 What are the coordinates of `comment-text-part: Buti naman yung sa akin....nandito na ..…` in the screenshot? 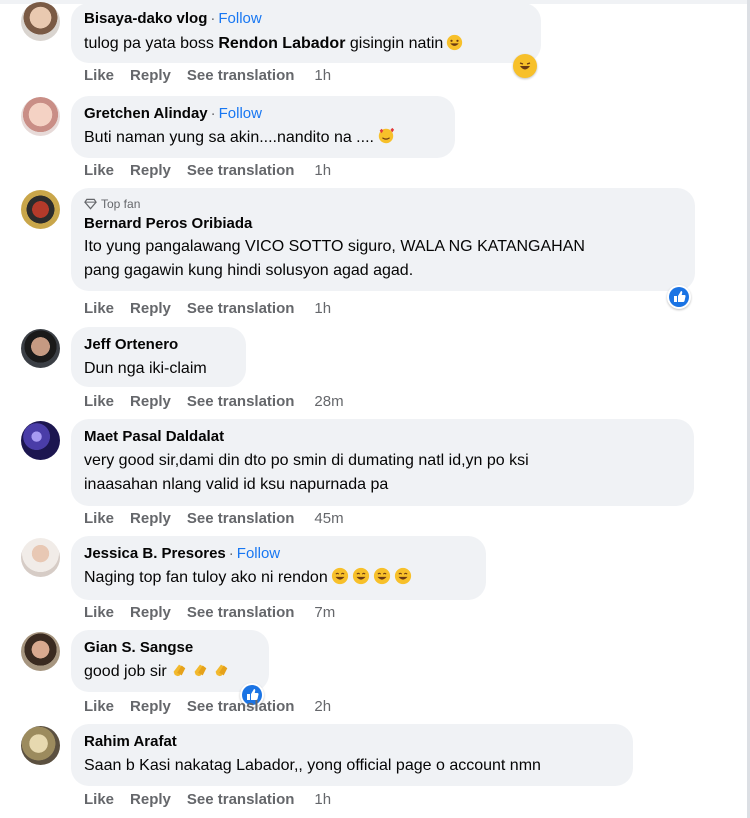 It's located at (229, 137).